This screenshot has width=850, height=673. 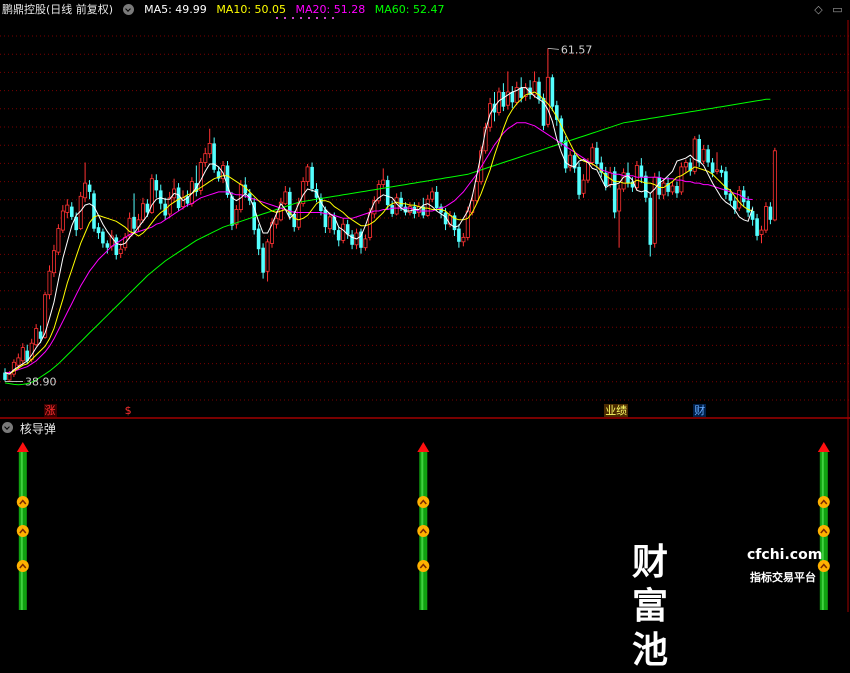 I want to click on event-marker: 业绩, so click(x=616, y=410).